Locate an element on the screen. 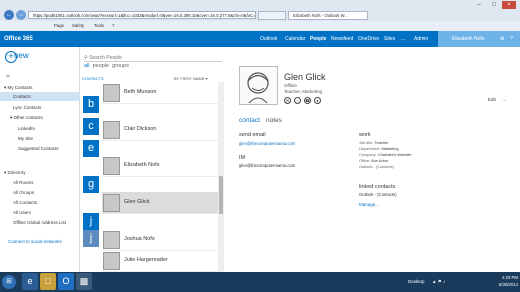  person-icon is located at coordinates (258, 88).